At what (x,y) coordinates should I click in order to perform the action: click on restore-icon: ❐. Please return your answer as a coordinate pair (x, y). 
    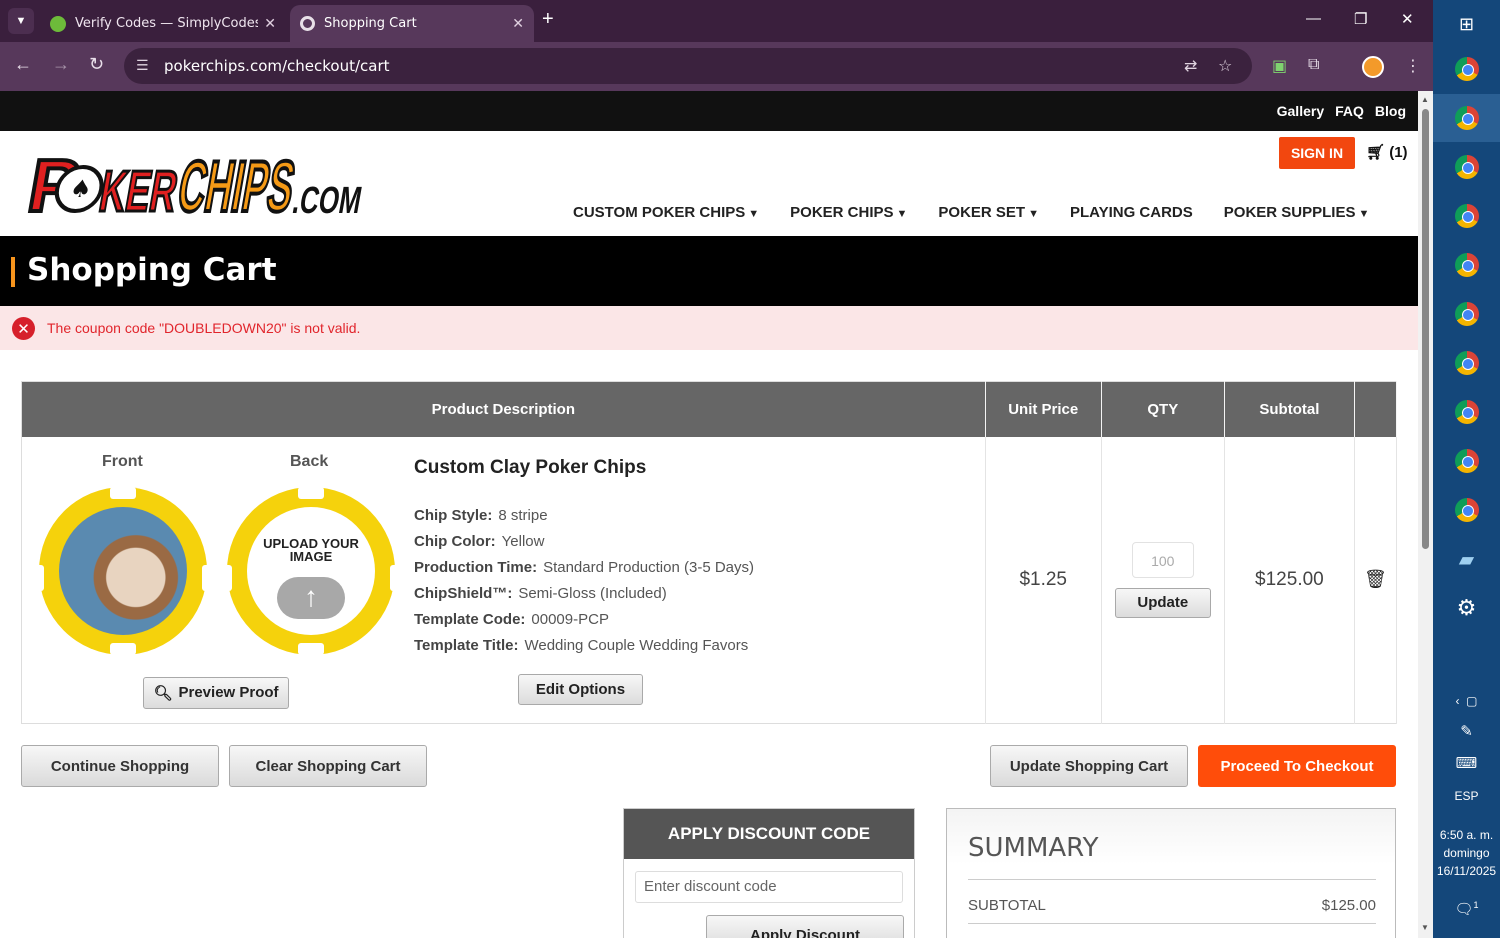
    Looking at the image, I should click on (1360, 19).